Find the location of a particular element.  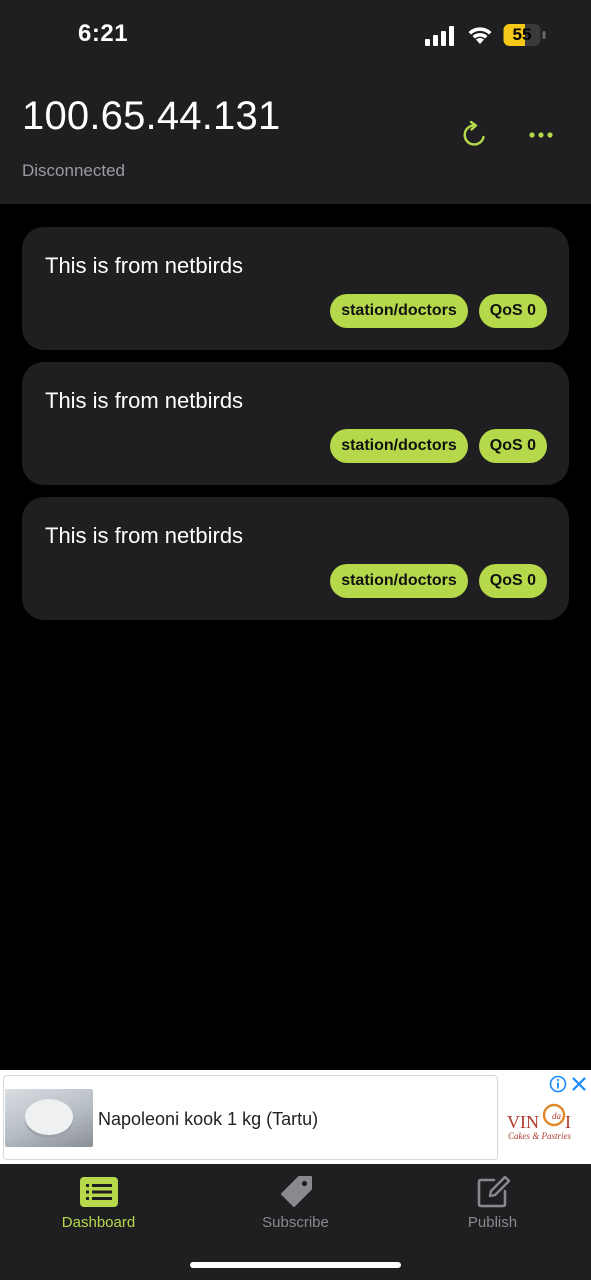

status-bar: 6:21 55 is located at coordinates (295, 35).